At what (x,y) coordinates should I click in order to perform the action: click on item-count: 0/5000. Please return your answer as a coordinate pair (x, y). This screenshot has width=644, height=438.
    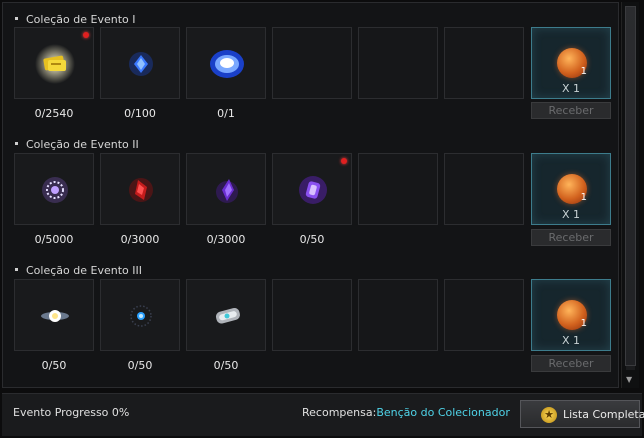
    Looking at the image, I should click on (54, 239).